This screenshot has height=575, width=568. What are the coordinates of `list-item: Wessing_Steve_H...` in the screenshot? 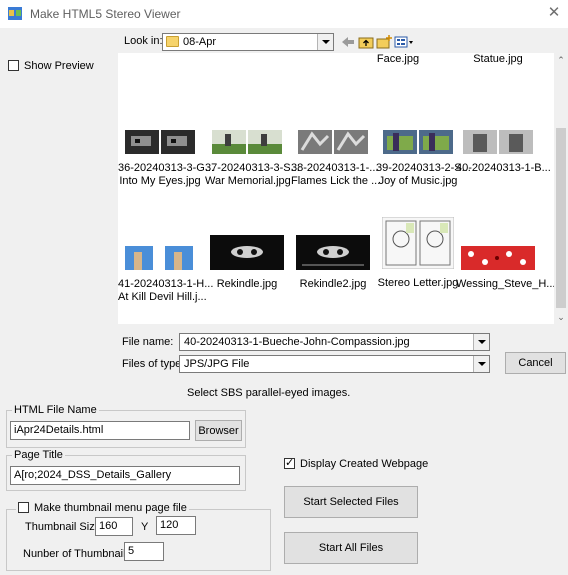 It's located at (506, 268).